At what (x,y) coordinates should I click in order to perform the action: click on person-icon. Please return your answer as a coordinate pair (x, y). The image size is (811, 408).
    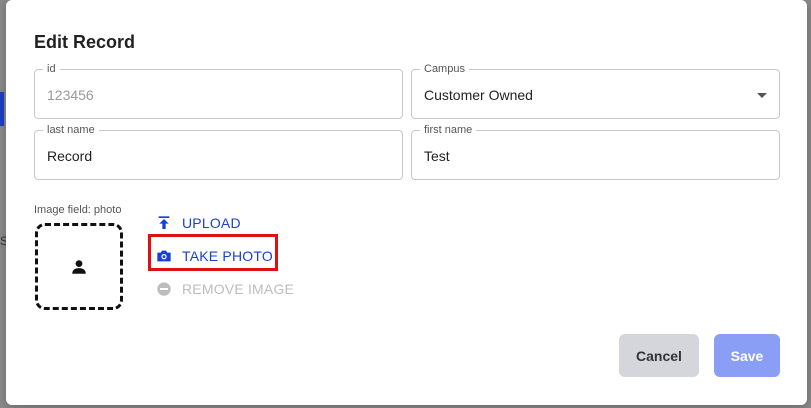
    Looking at the image, I should click on (79, 266).